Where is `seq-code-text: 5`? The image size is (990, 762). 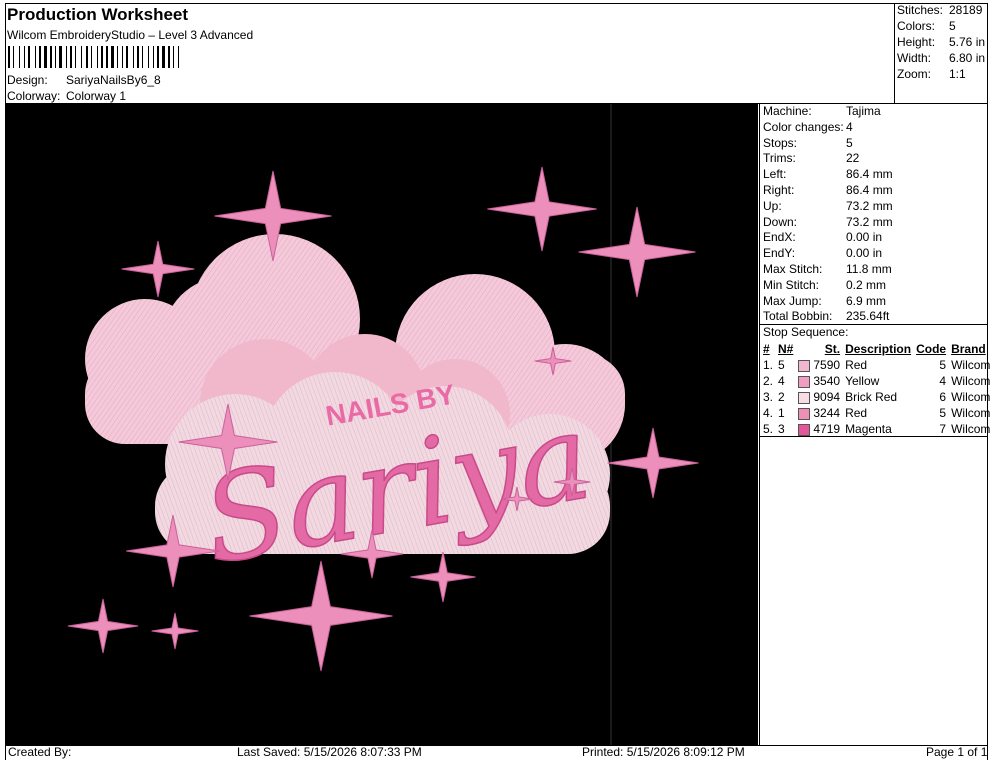
seq-code-text: 5 is located at coordinates (943, 413).